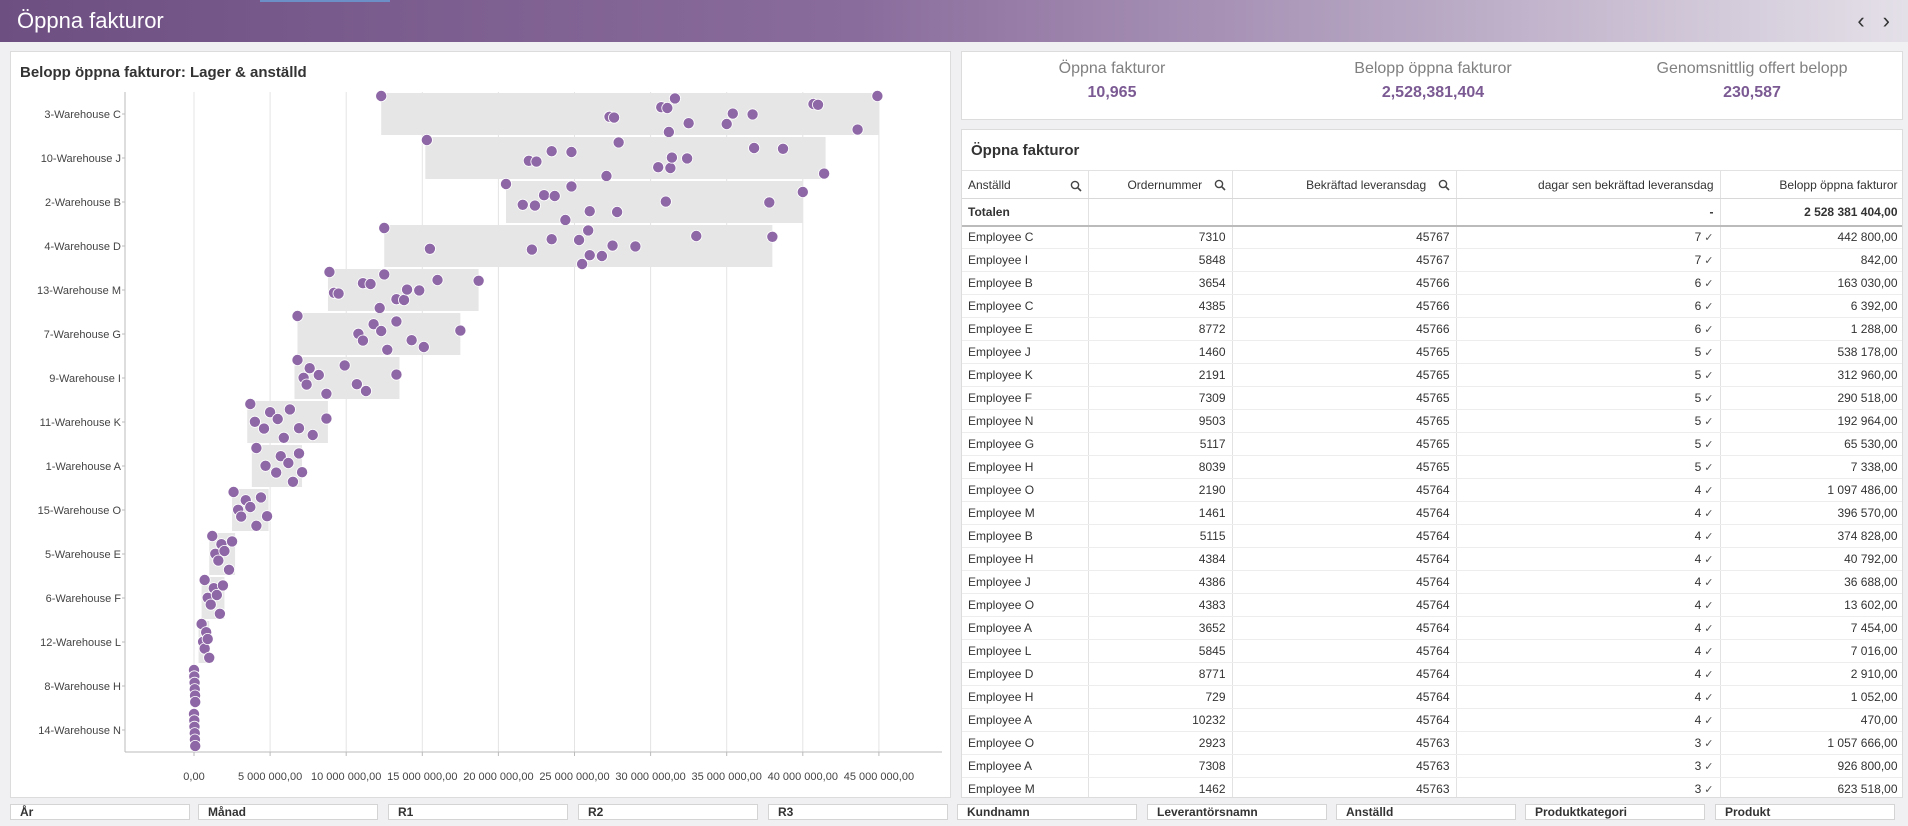 This screenshot has width=1908, height=826. I want to click on cell-delivery-day: 45764, so click(1344, 720).